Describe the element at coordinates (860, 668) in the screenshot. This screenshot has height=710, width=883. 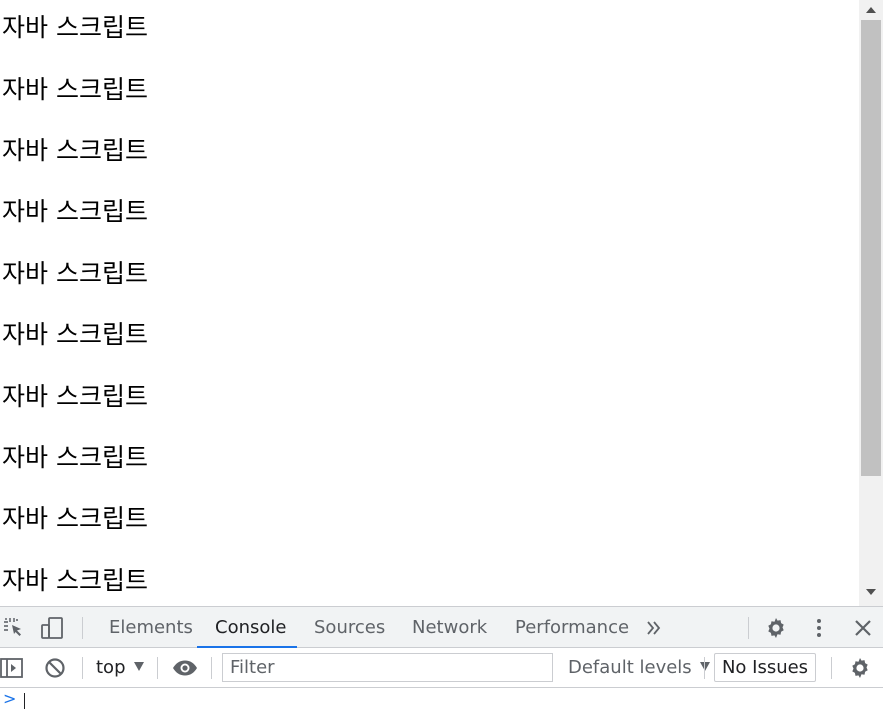
I see `console-settings-gear-icon` at that location.